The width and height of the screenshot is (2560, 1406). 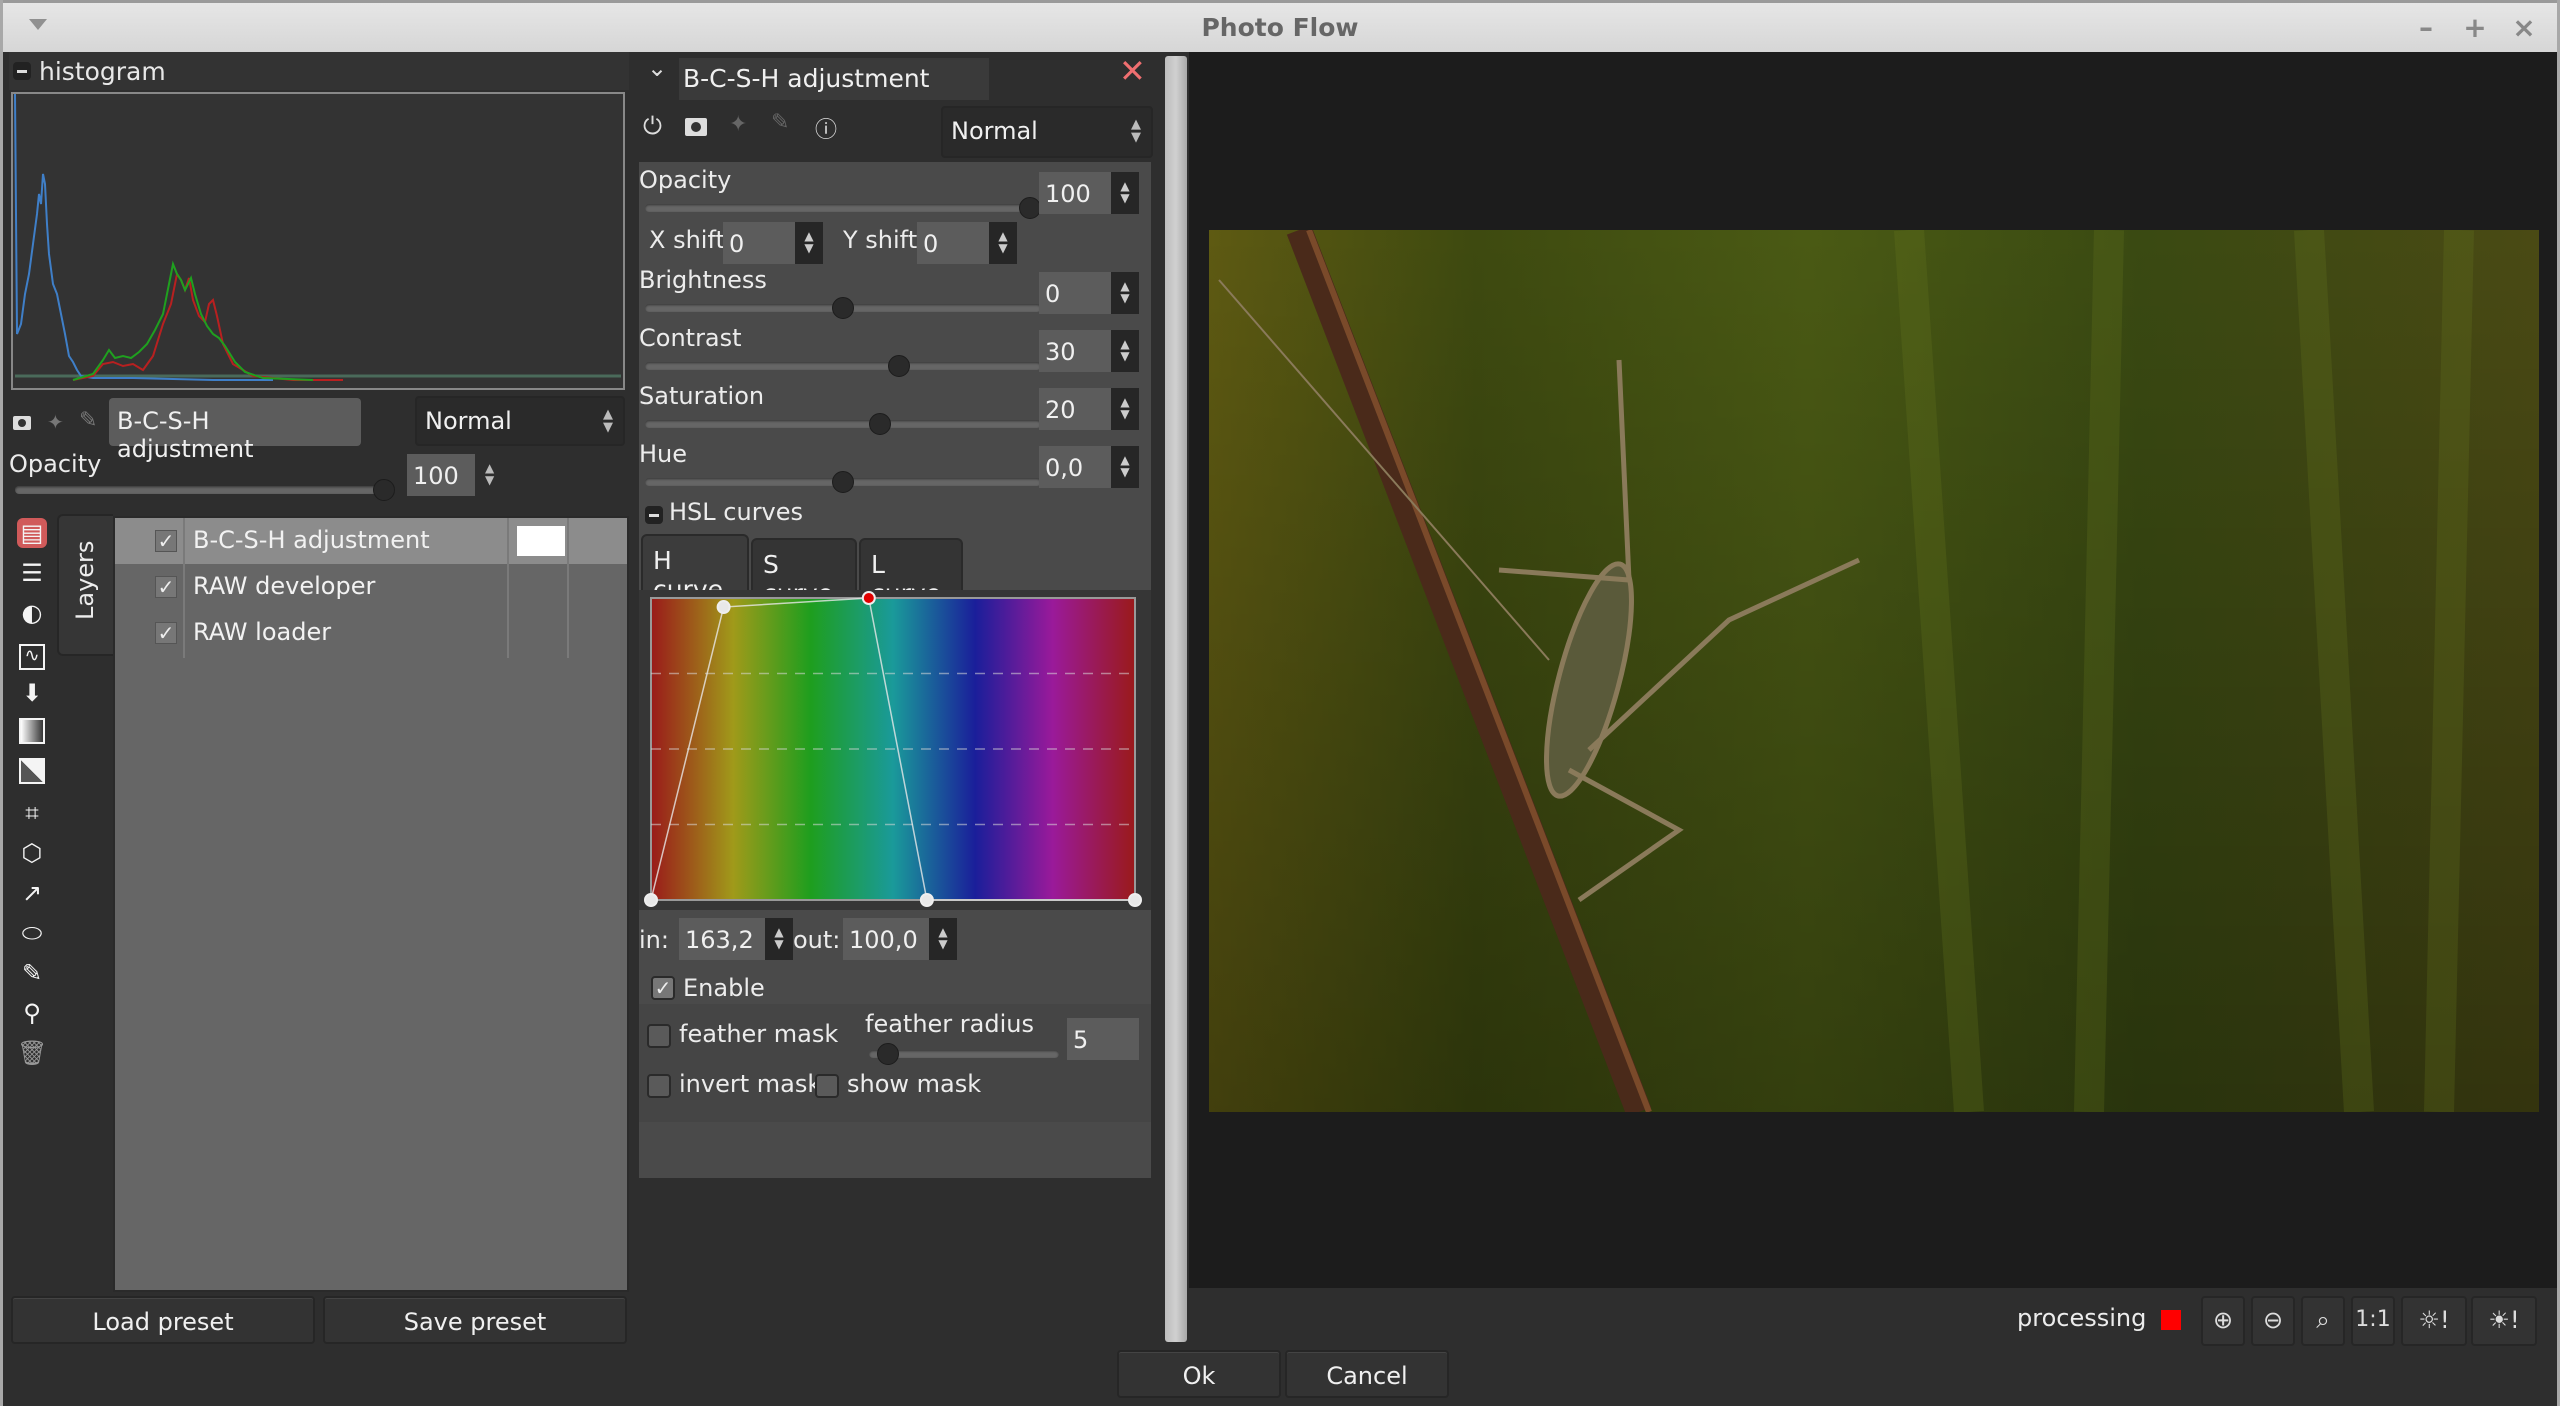 I want to click on layer-row: ✓ B-C-S-H adjustment, so click(x=371, y=541).